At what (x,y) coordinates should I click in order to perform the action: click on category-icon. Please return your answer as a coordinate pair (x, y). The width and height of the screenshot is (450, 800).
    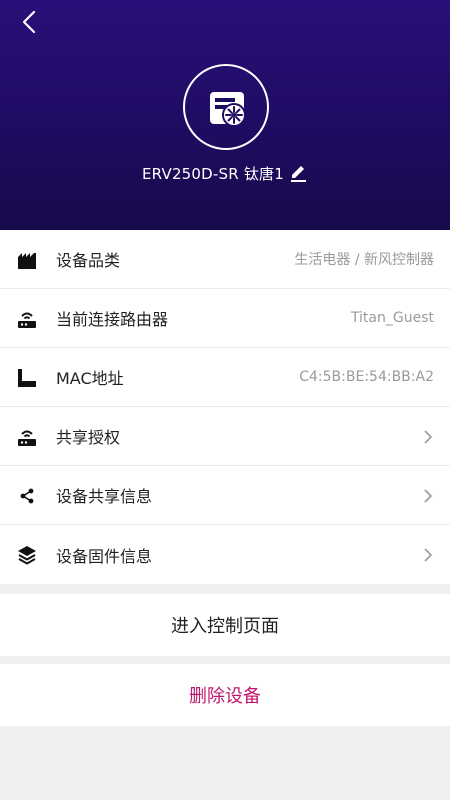
    Looking at the image, I should click on (27, 261).